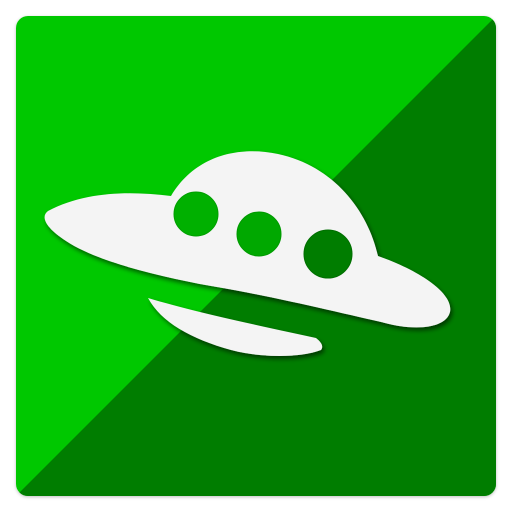 The width and height of the screenshot is (512, 512). I want to click on porthole-right, so click(328, 254).